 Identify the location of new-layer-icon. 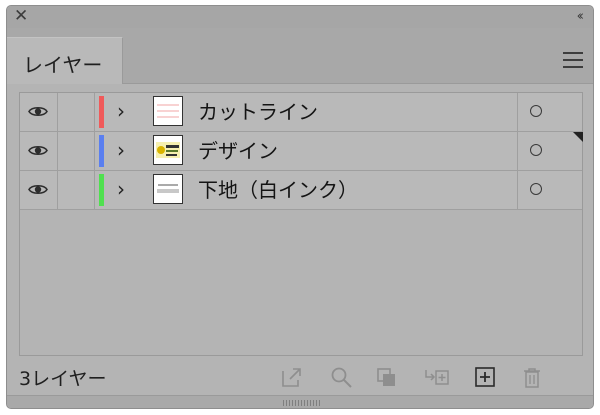
(485, 377).